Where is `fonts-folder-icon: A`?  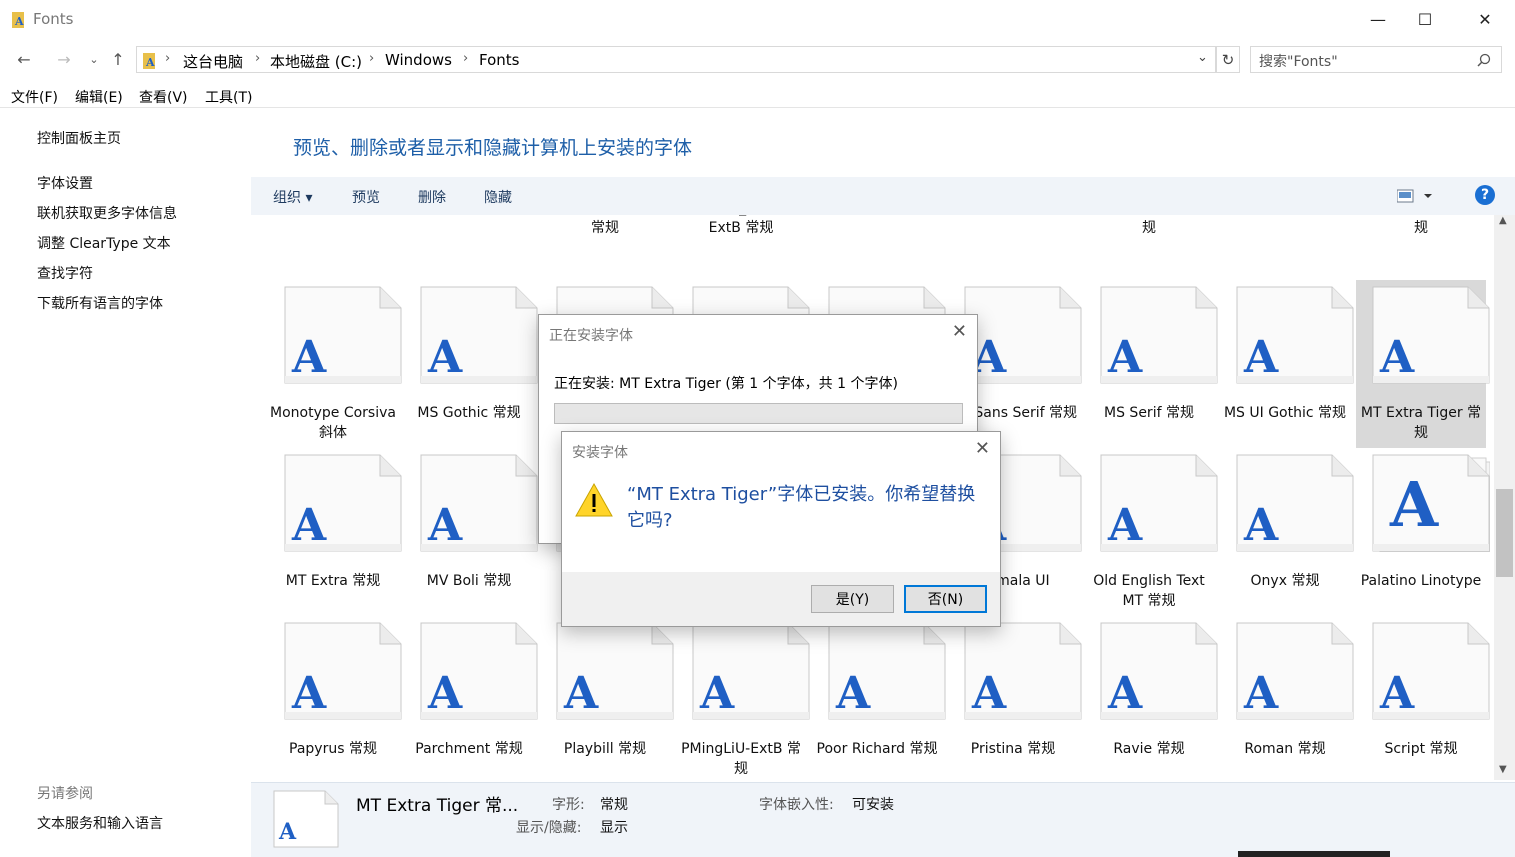
fonts-folder-icon: A is located at coordinates (18, 20).